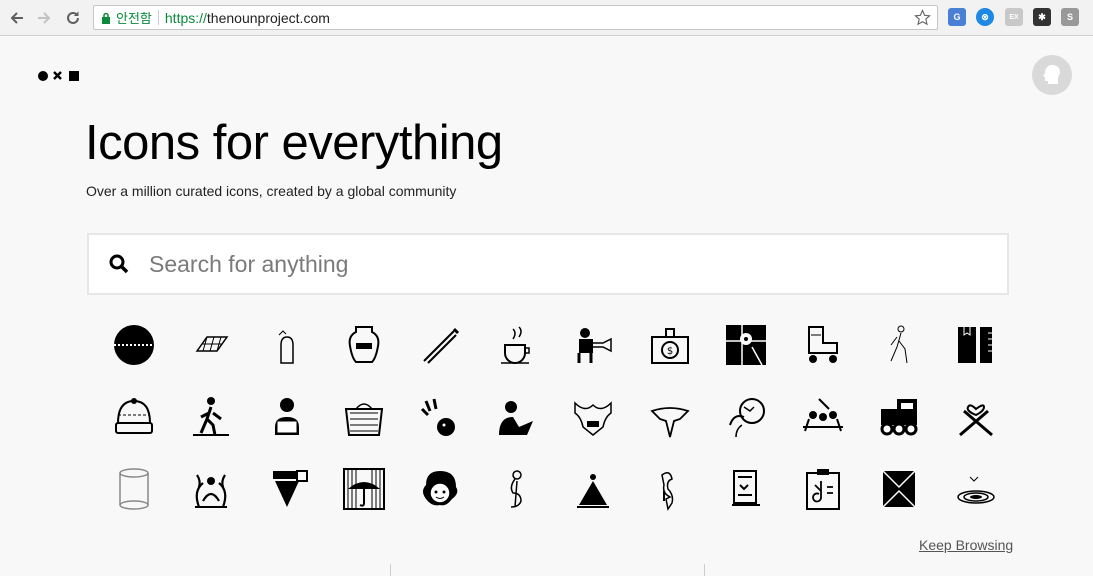 This screenshot has height=576, width=1093. Describe the element at coordinates (363, 419) in the screenshot. I see `laundry-basket-icon` at that location.